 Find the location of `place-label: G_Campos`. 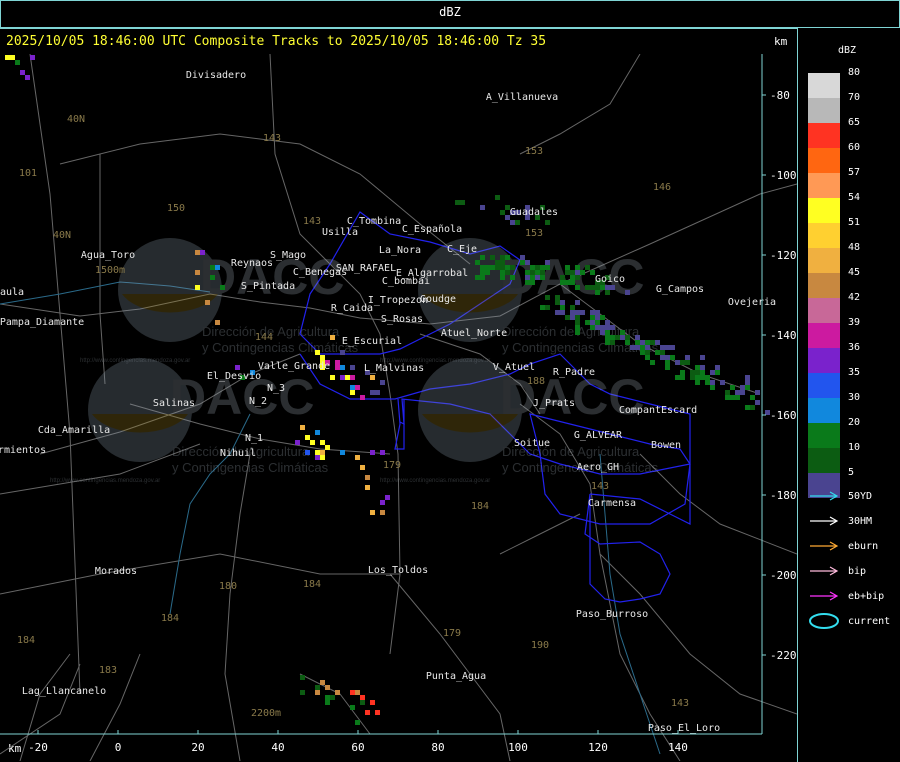

place-label: G_Campos is located at coordinates (680, 289).